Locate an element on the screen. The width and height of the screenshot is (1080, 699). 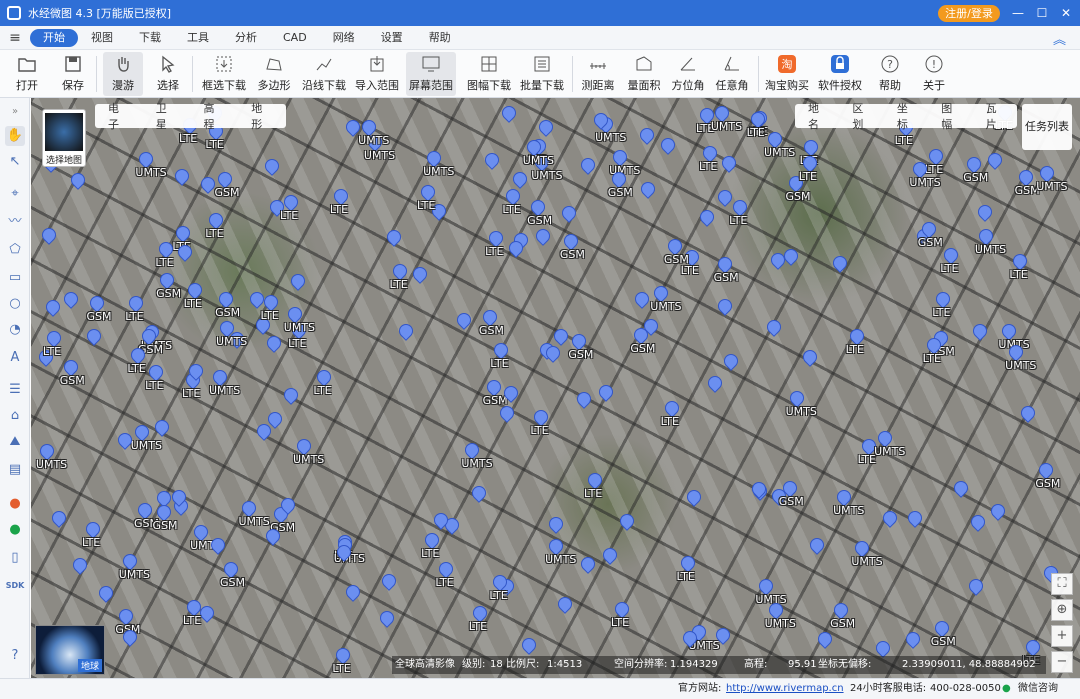
menu-start: 开始 is located at coordinates (54, 37).